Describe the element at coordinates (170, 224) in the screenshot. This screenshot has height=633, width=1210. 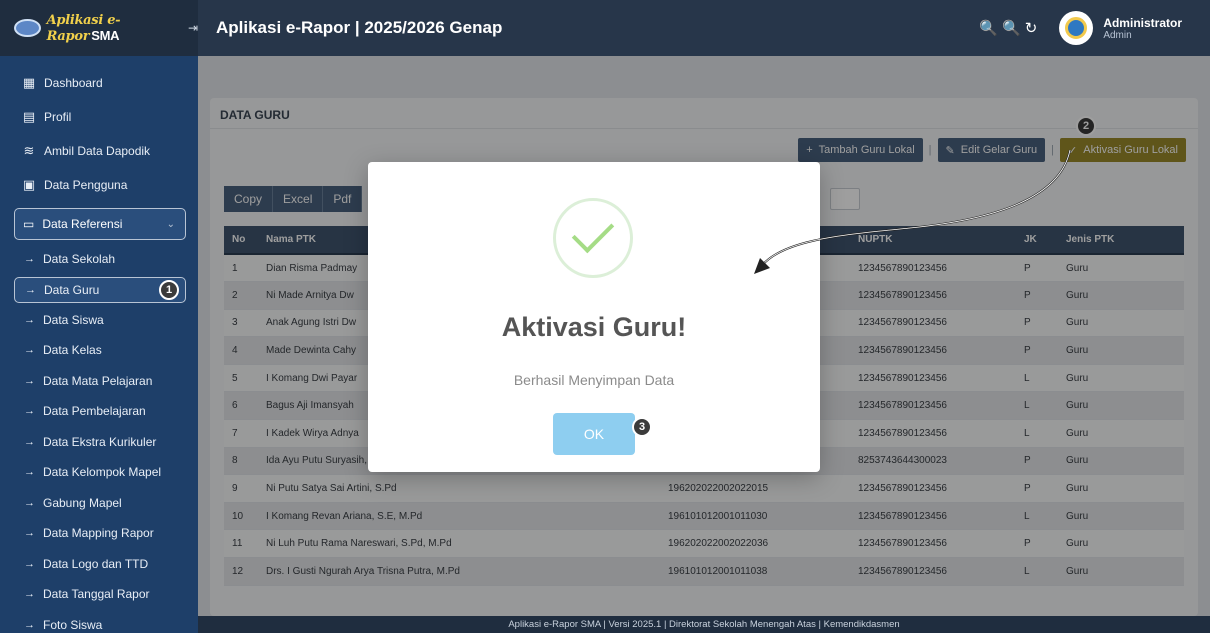
I see `chevron-down-icon: ⌄` at that location.